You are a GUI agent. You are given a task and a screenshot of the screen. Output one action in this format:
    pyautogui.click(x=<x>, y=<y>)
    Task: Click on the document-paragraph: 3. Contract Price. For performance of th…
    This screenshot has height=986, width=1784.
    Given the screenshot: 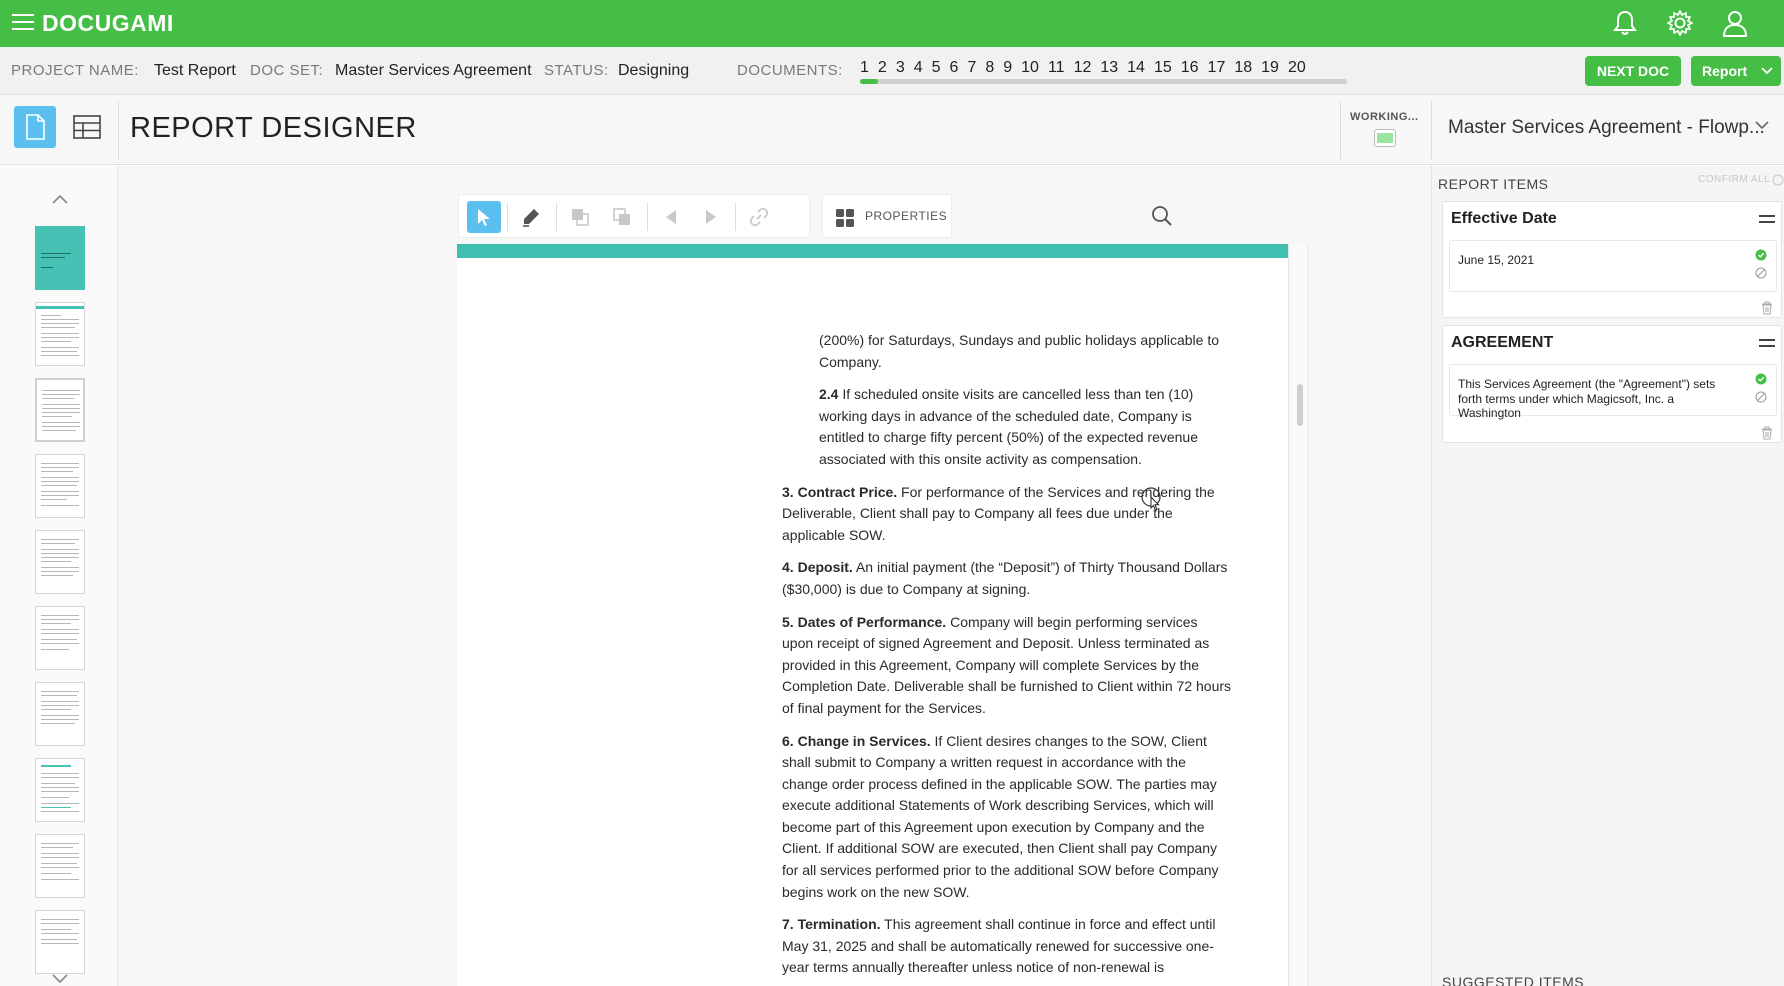 What is the action you would take?
    pyautogui.click(x=1007, y=514)
    